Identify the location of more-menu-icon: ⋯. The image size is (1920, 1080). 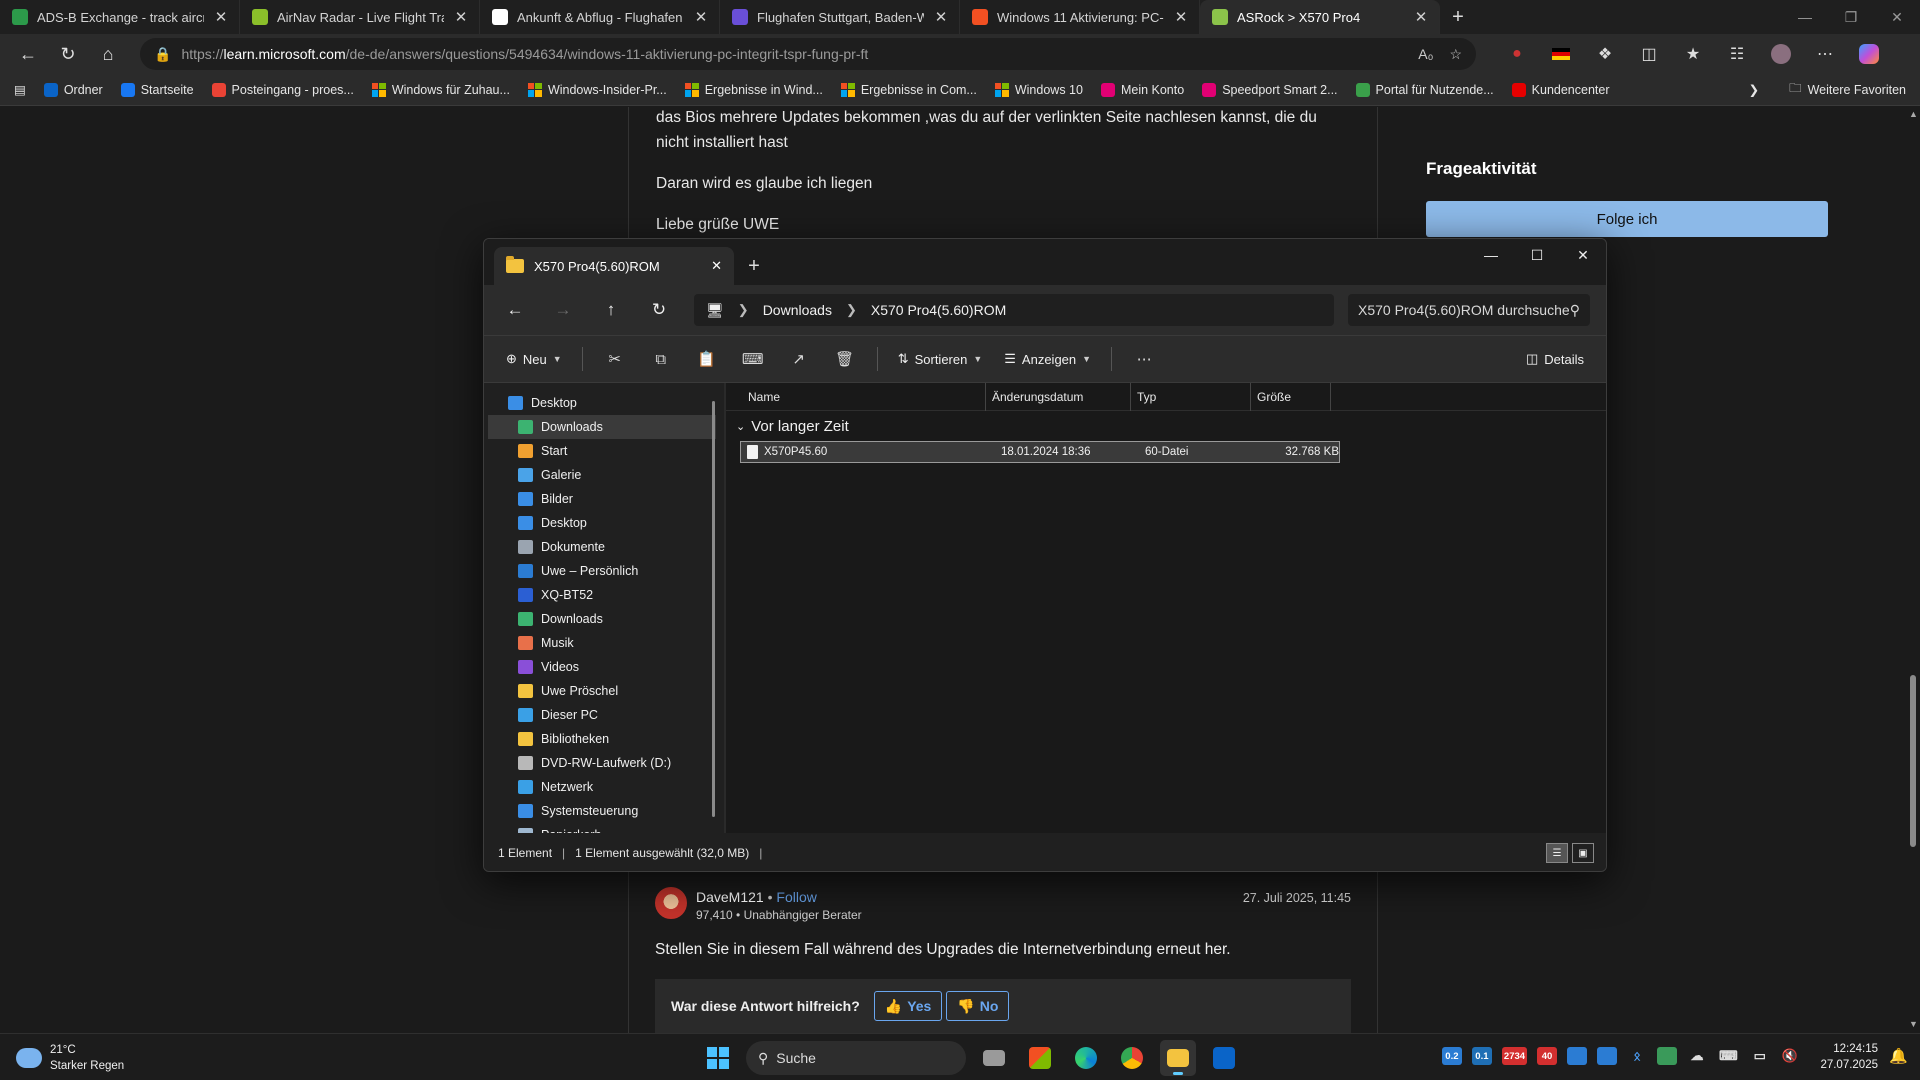
(1825, 54).